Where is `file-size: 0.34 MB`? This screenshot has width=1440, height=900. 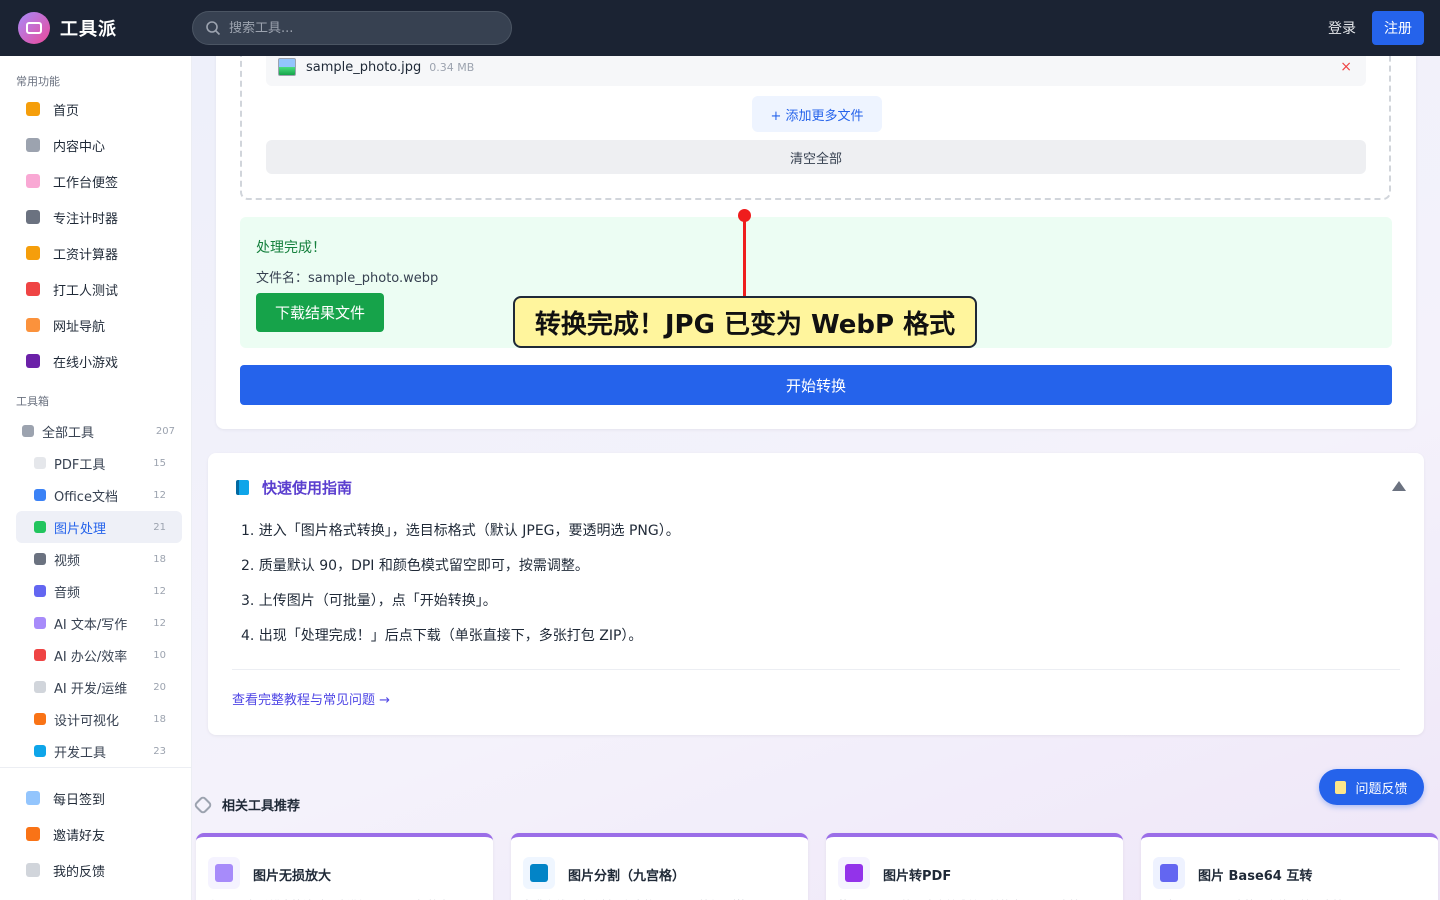
file-size: 0.34 MB is located at coordinates (452, 67).